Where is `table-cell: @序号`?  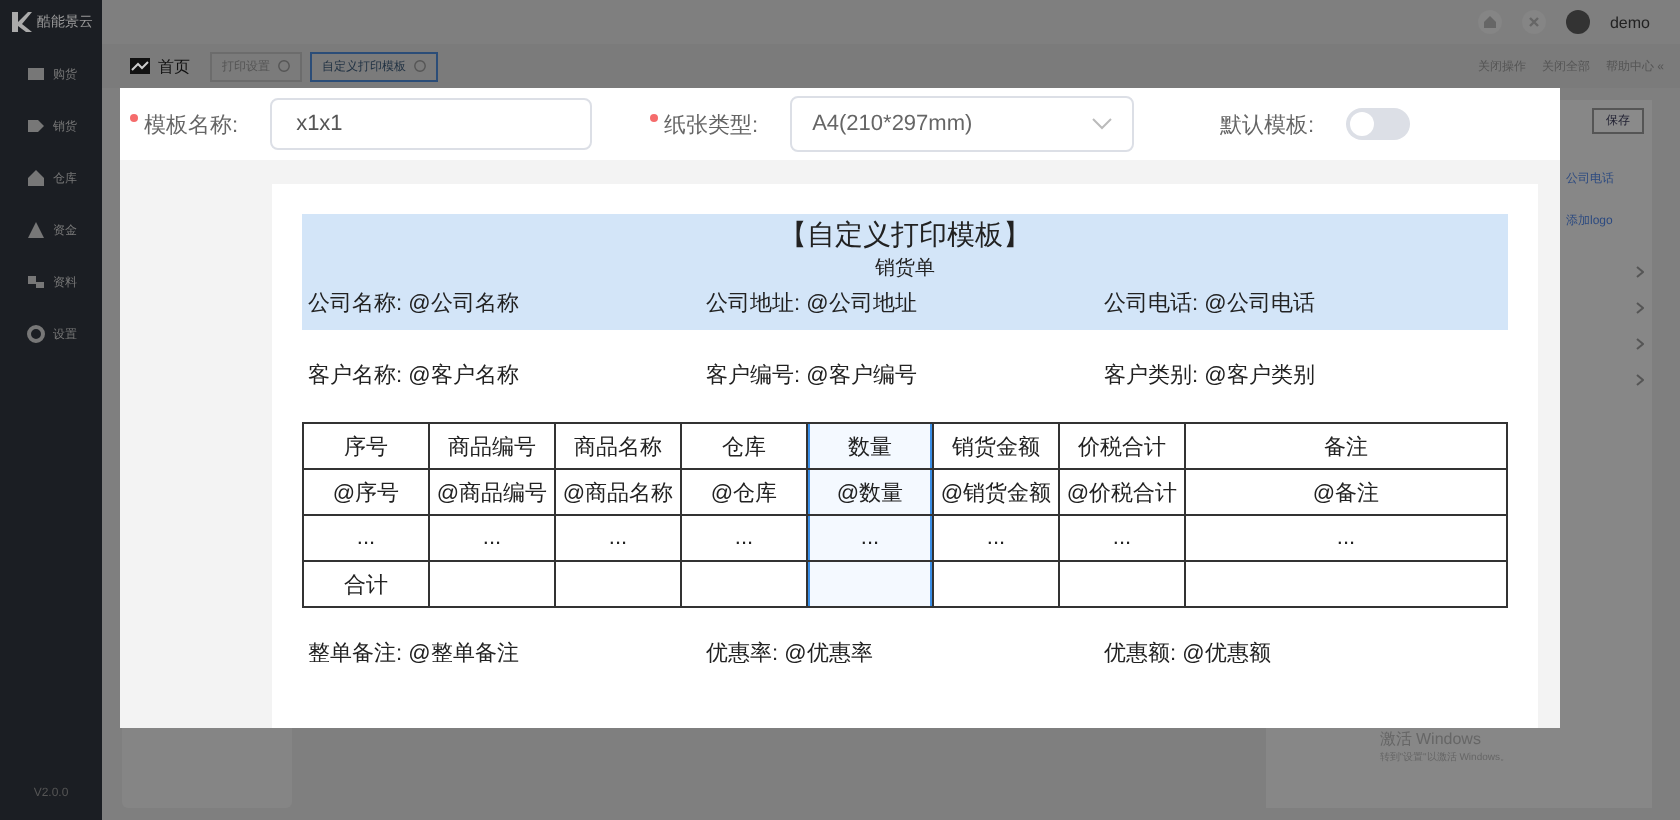
table-cell: @序号 is located at coordinates (366, 492).